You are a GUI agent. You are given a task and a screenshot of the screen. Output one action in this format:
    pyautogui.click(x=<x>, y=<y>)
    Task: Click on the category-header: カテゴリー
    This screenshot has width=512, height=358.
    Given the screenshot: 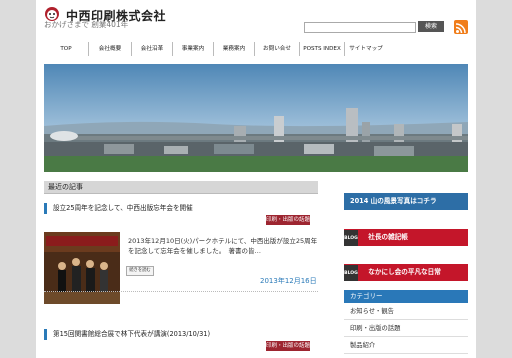 What is the action you would take?
    pyautogui.click(x=406, y=296)
    